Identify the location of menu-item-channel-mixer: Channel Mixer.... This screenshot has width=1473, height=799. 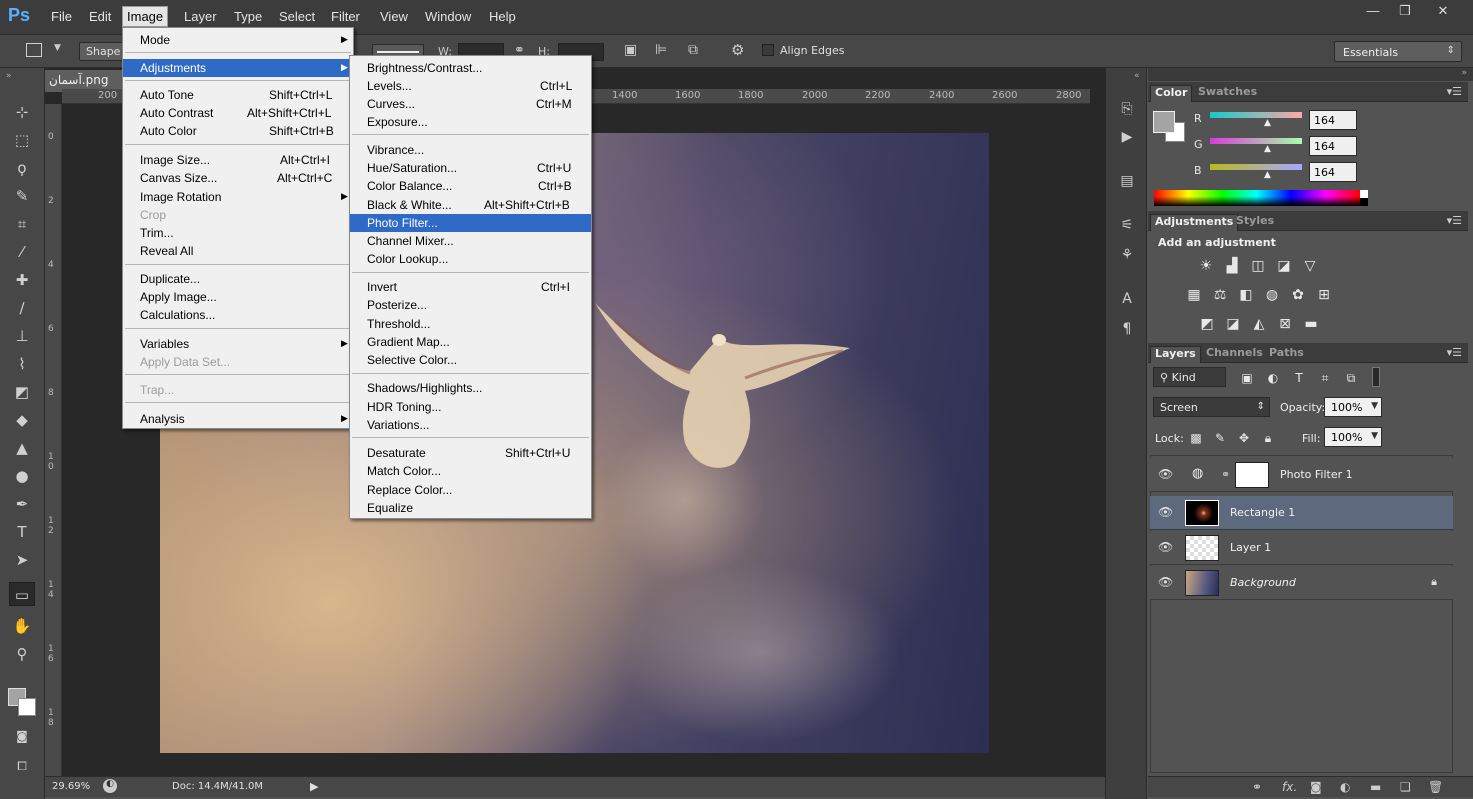
(470, 241).